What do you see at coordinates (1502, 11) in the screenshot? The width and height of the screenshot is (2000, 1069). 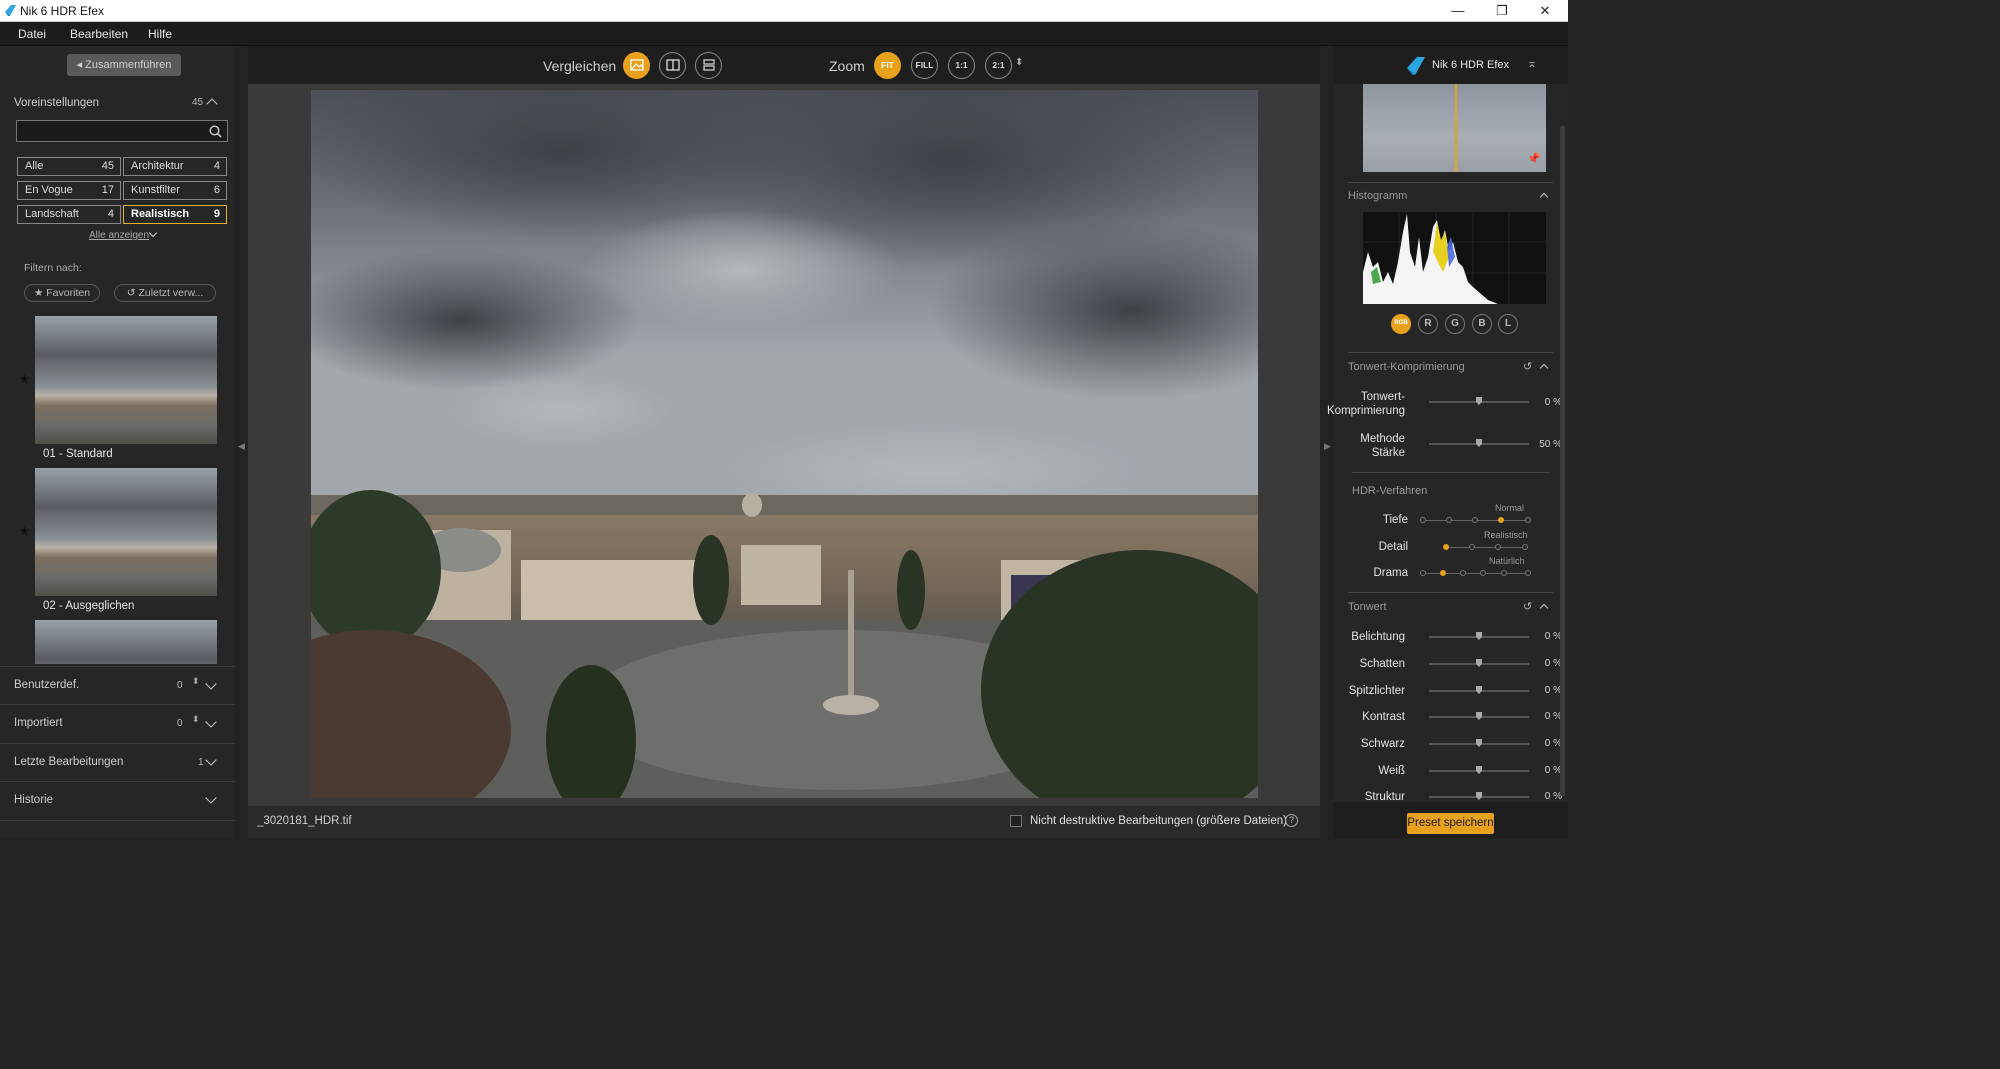 I see `restore-button: ❐` at bounding box center [1502, 11].